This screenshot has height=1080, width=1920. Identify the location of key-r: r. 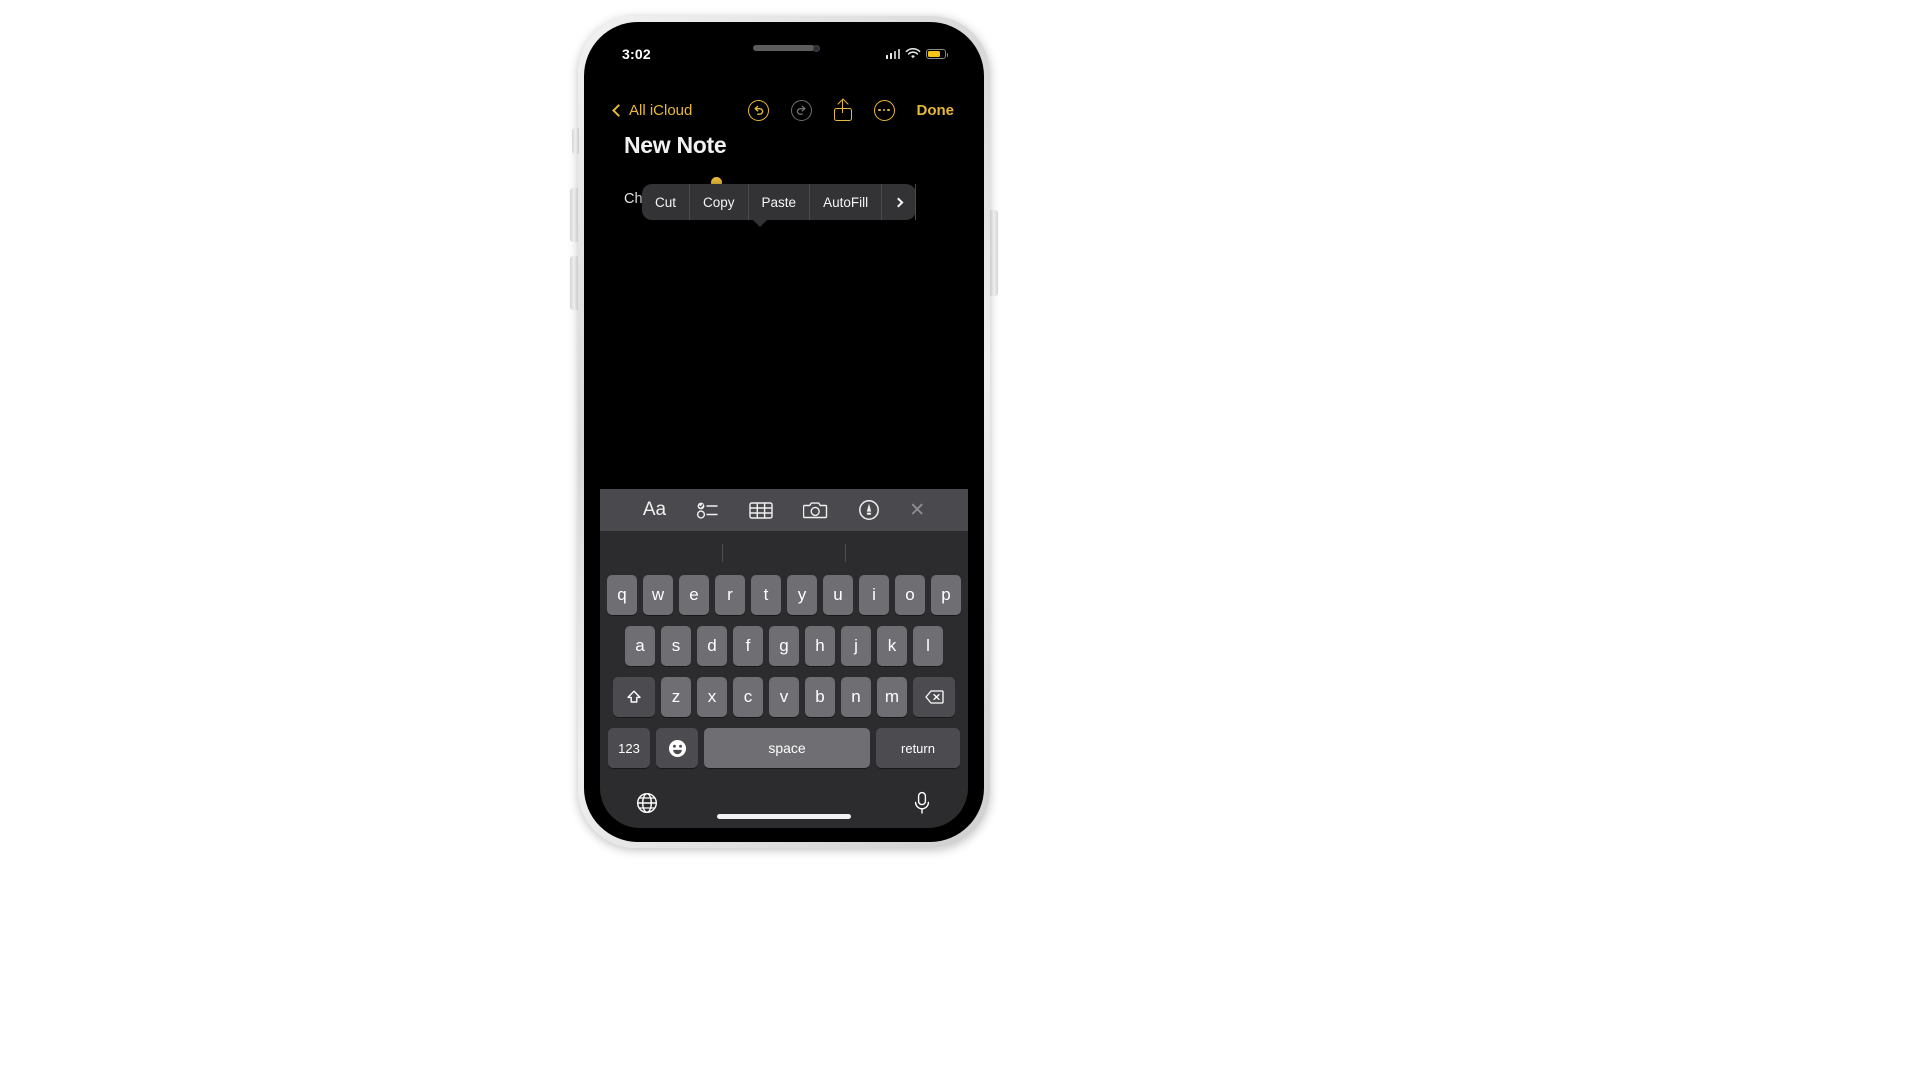
(730, 595).